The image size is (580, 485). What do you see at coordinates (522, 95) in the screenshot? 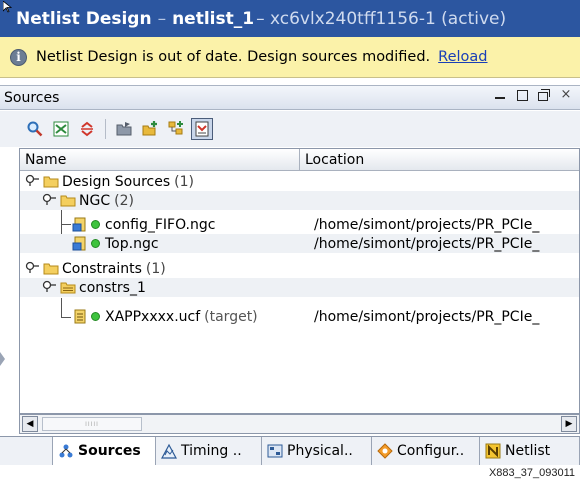
I see `maximize-icon` at bounding box center [522, 95].